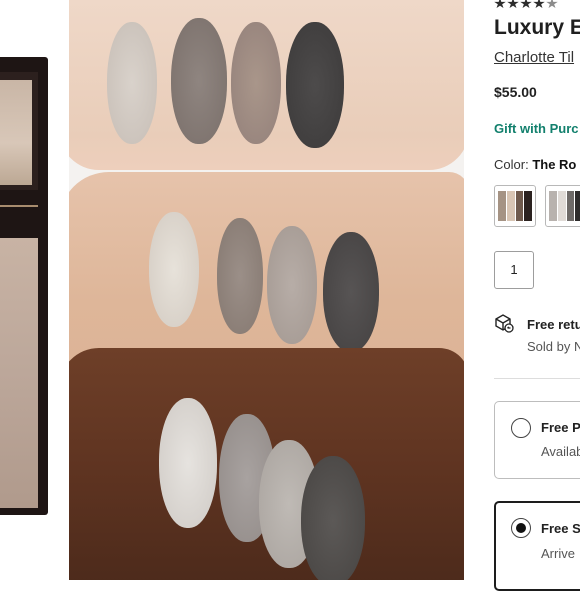 This screenshot has width=580, height=591. What do you see at coordinates (19, 206) in the screenshot?
I see `compact-hinge` at bounding box center [19, 206].